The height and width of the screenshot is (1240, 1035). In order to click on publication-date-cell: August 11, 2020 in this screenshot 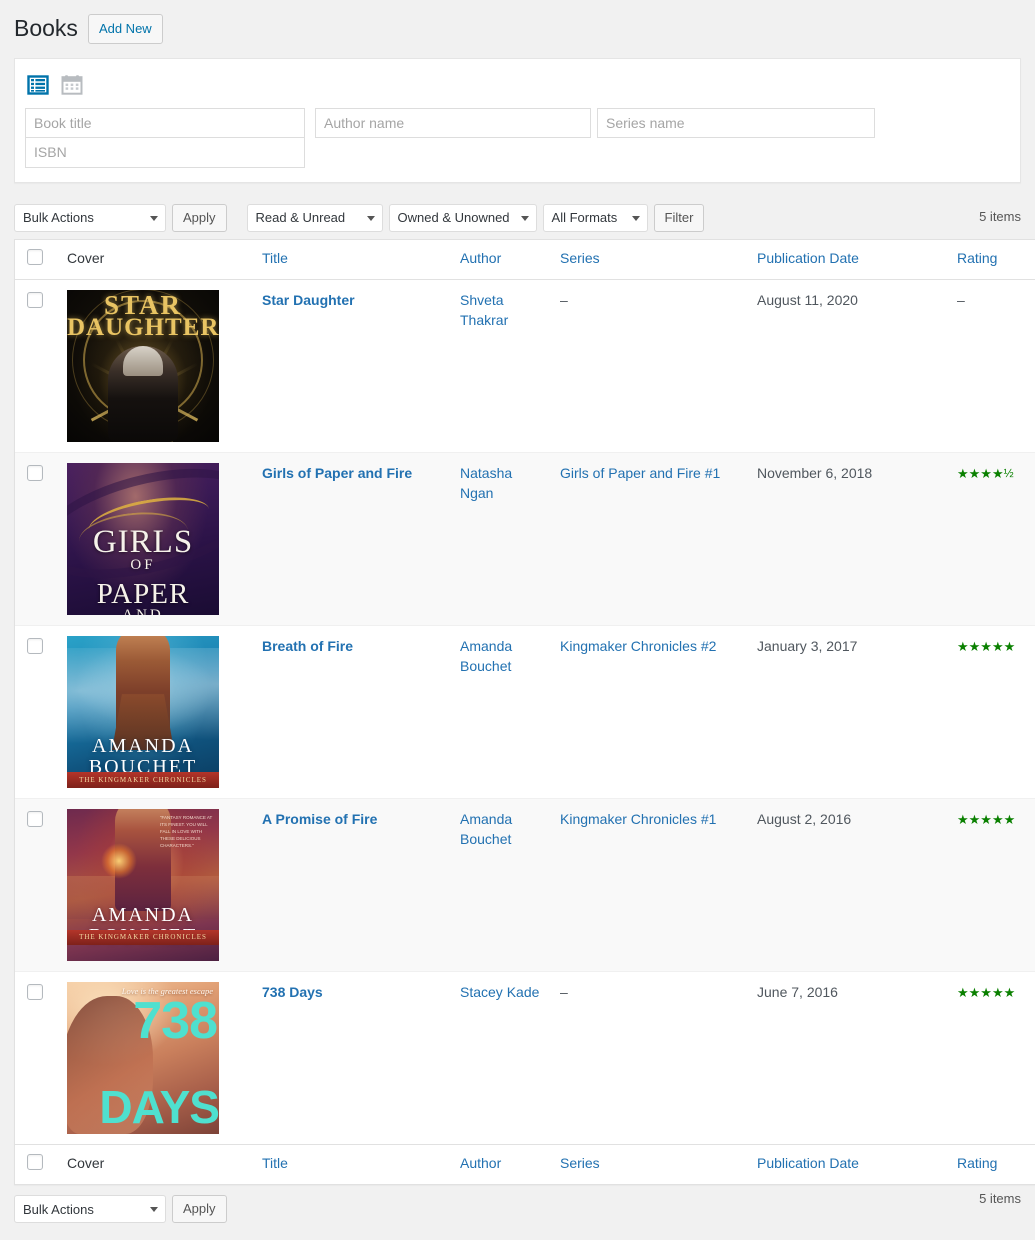, I will do `click(807, 300)`.